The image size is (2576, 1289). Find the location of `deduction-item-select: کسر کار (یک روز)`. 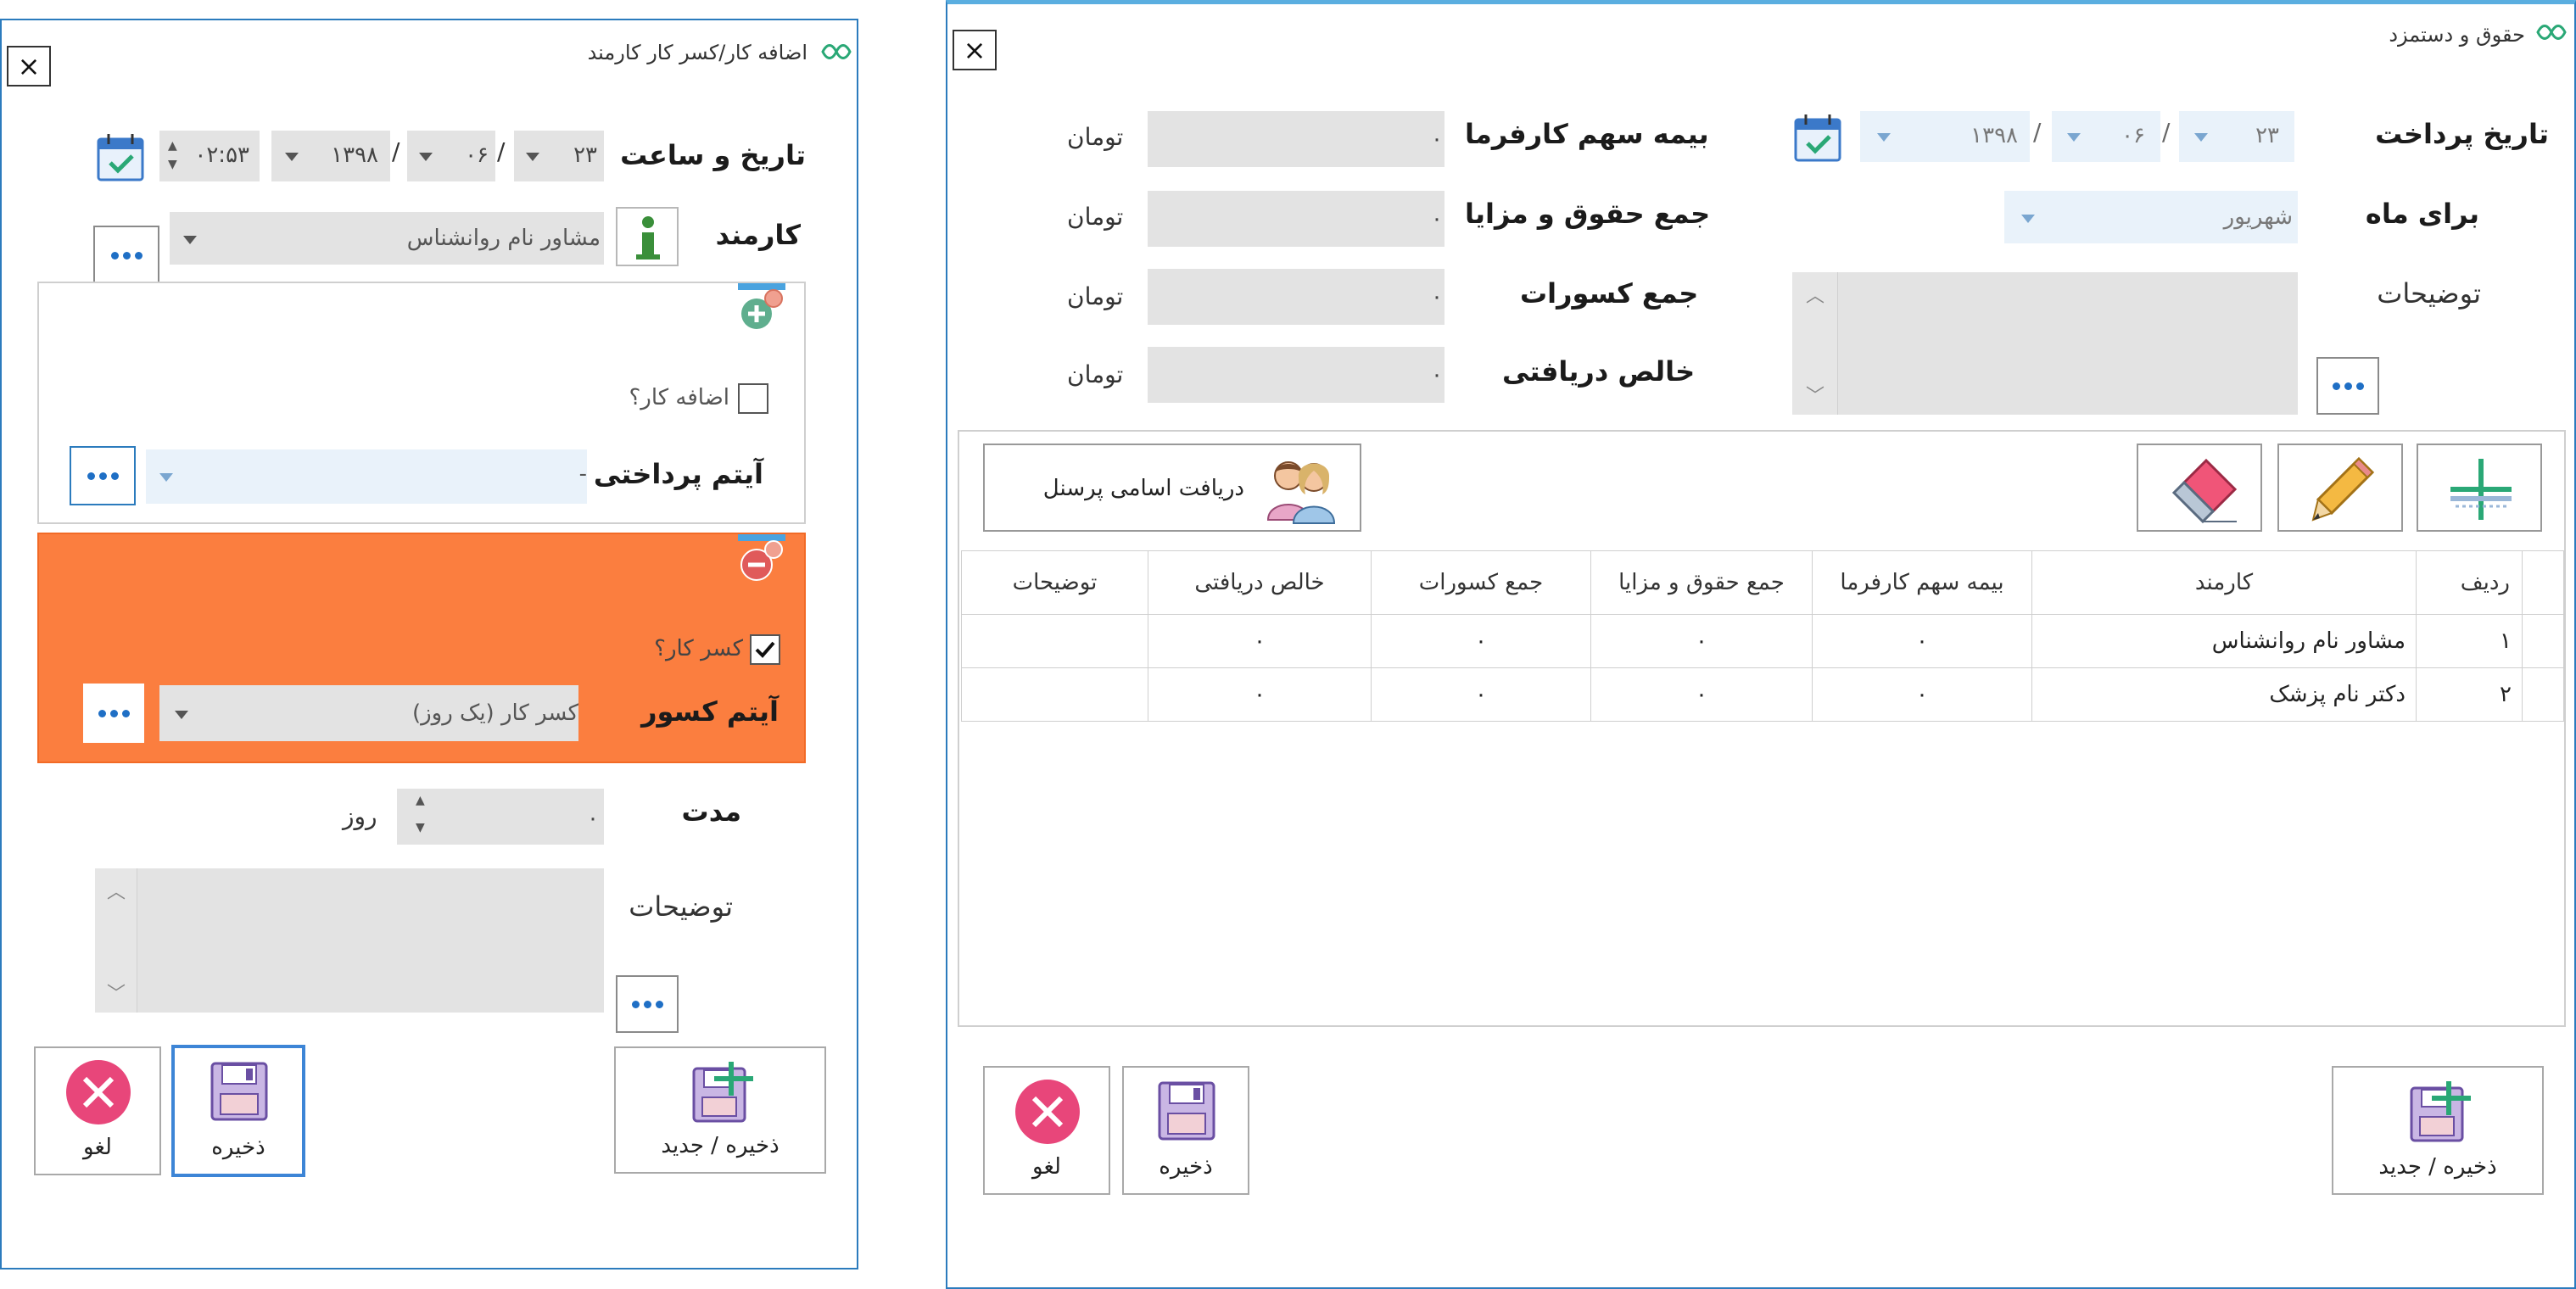

deduction-item-select: کسر کار (یک روز) is located at coordinates (368, 713).